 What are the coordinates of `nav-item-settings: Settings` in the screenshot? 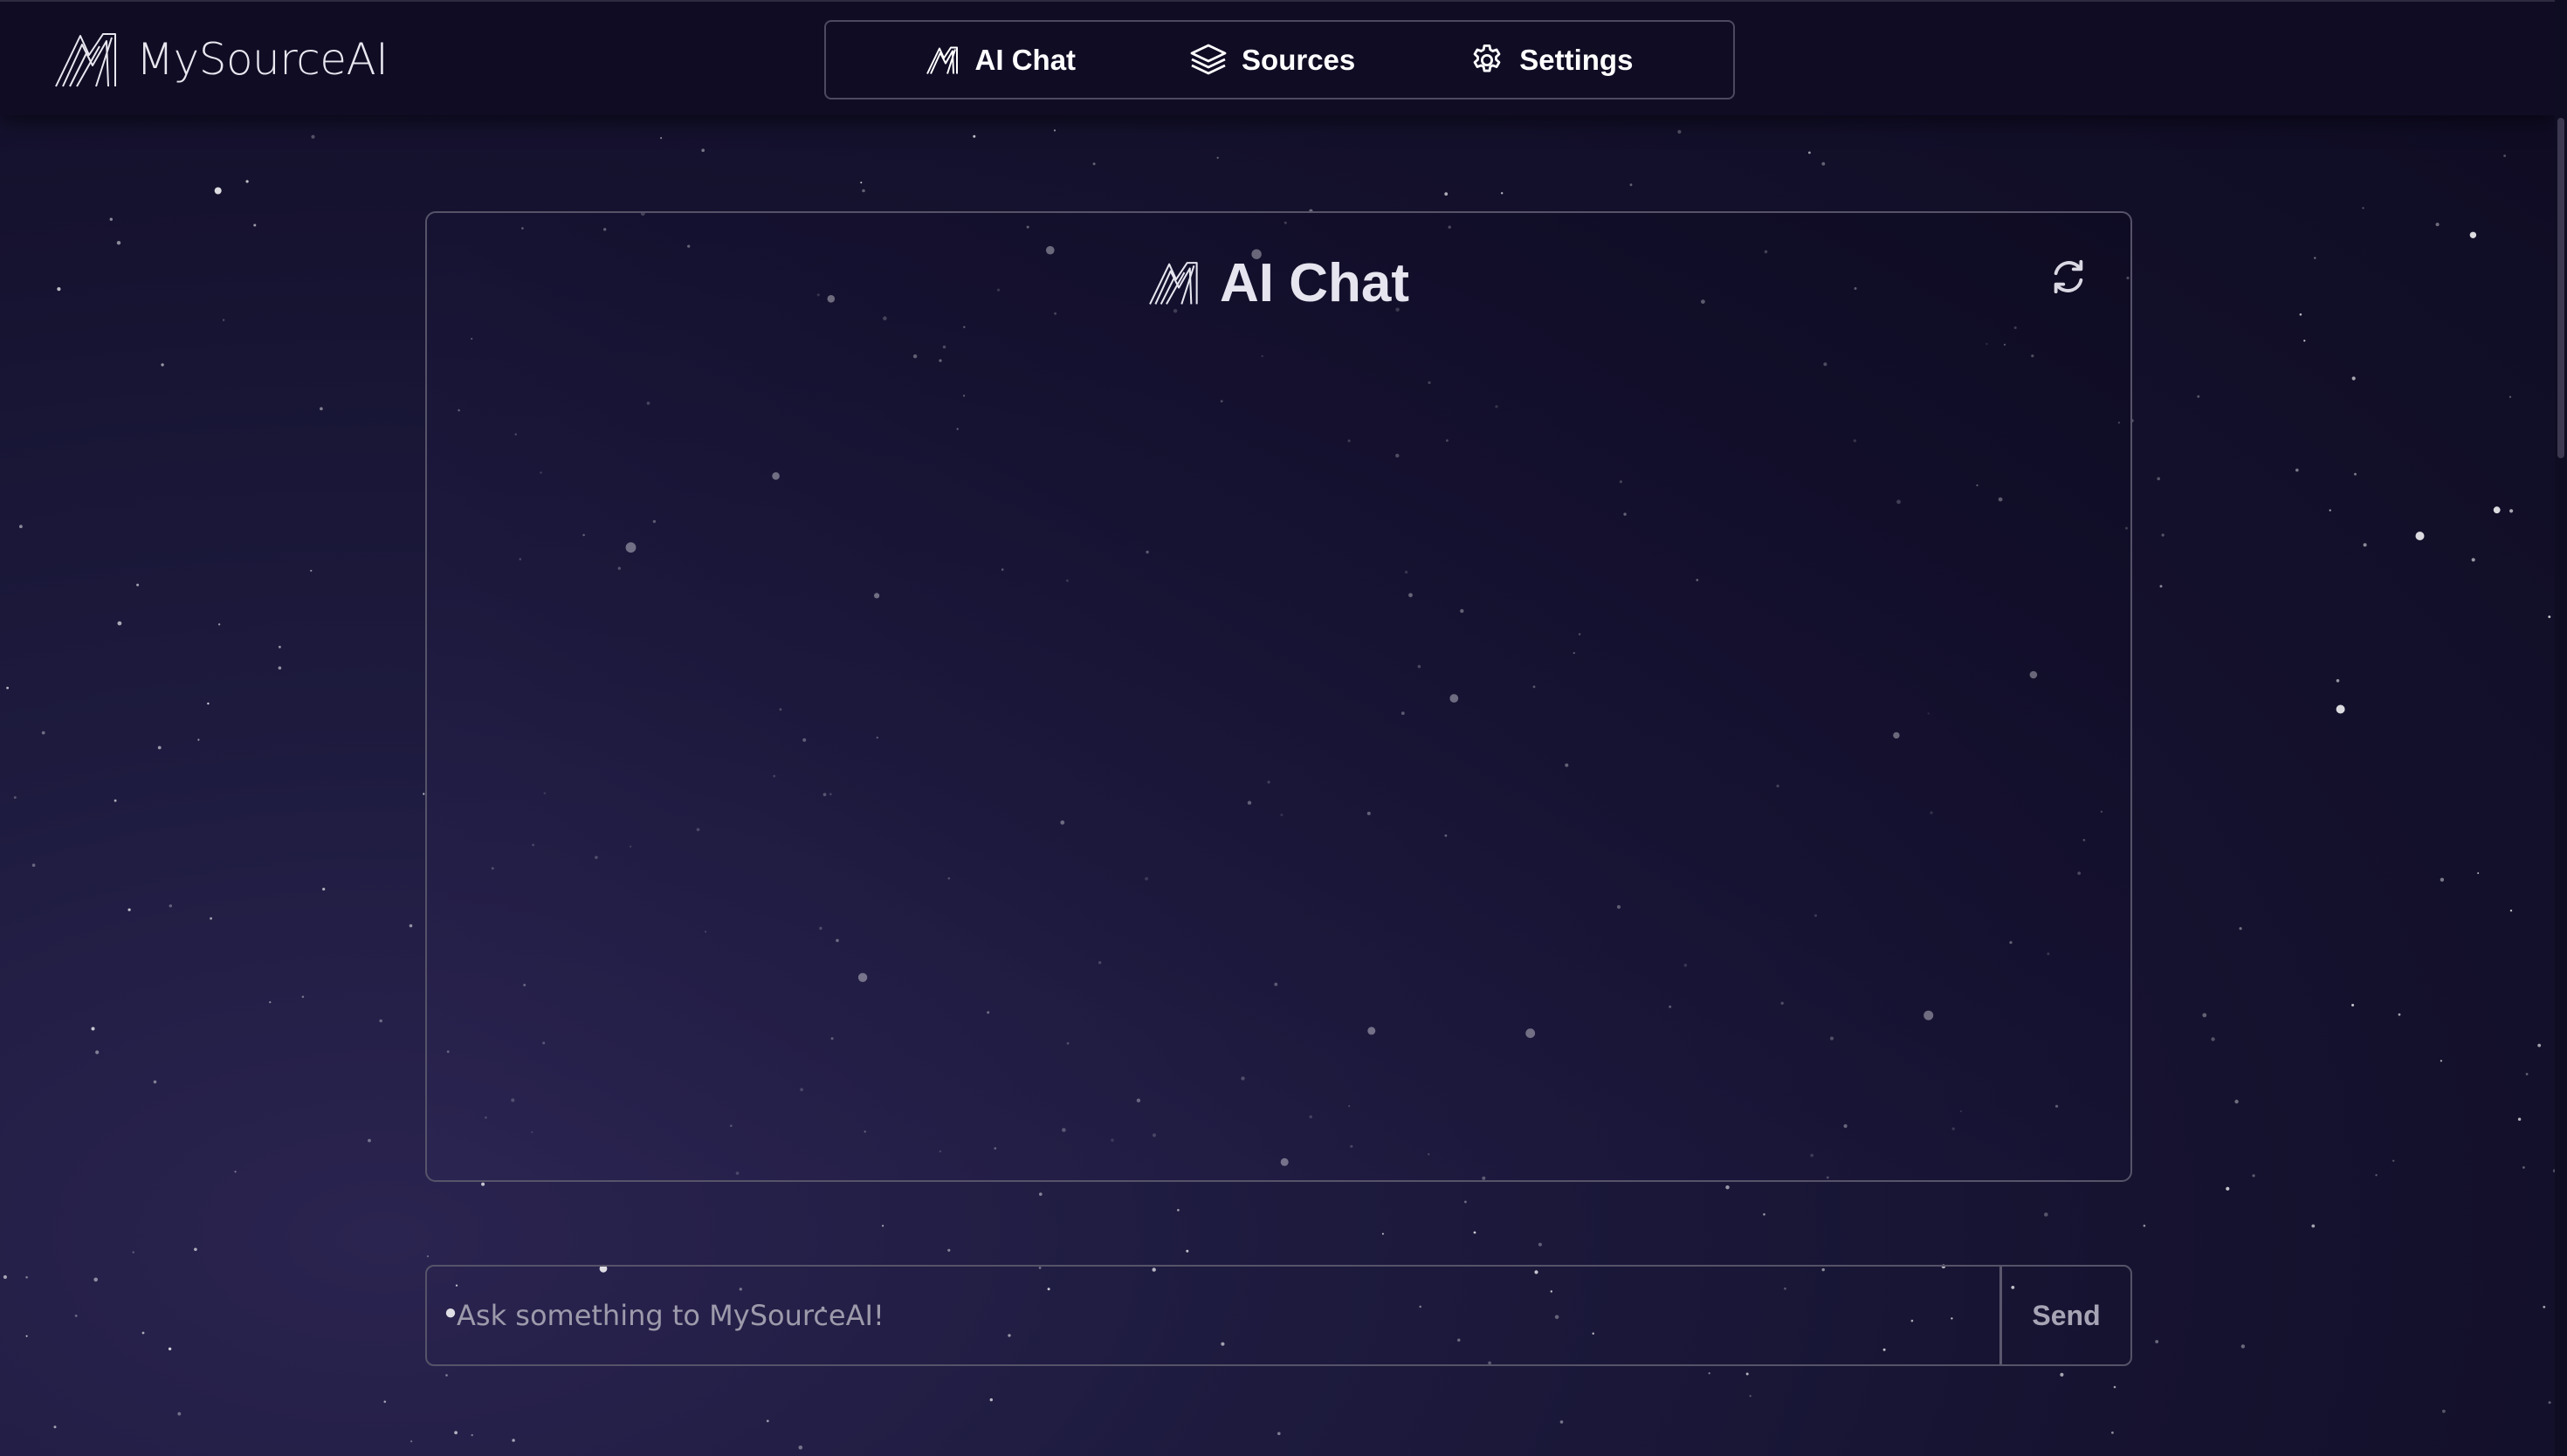 It's located at (1551, 60).